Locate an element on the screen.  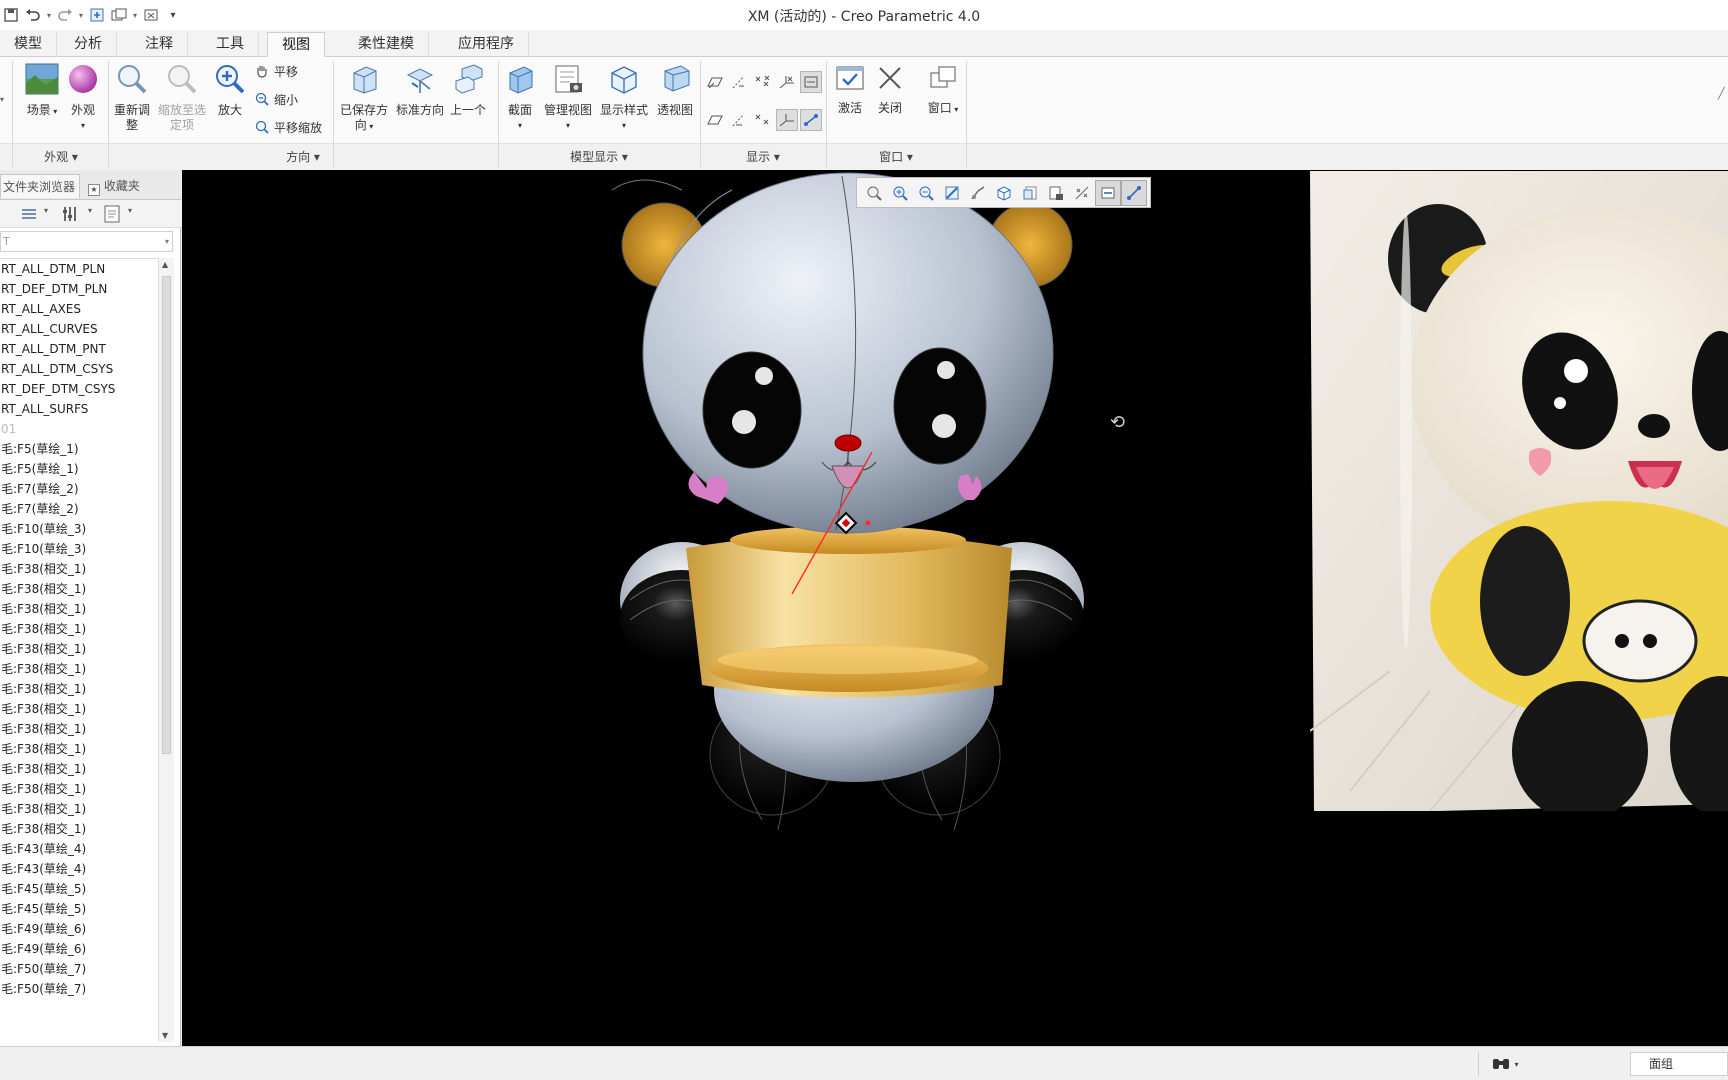
settings-icon is located at coordinates (70, 215).